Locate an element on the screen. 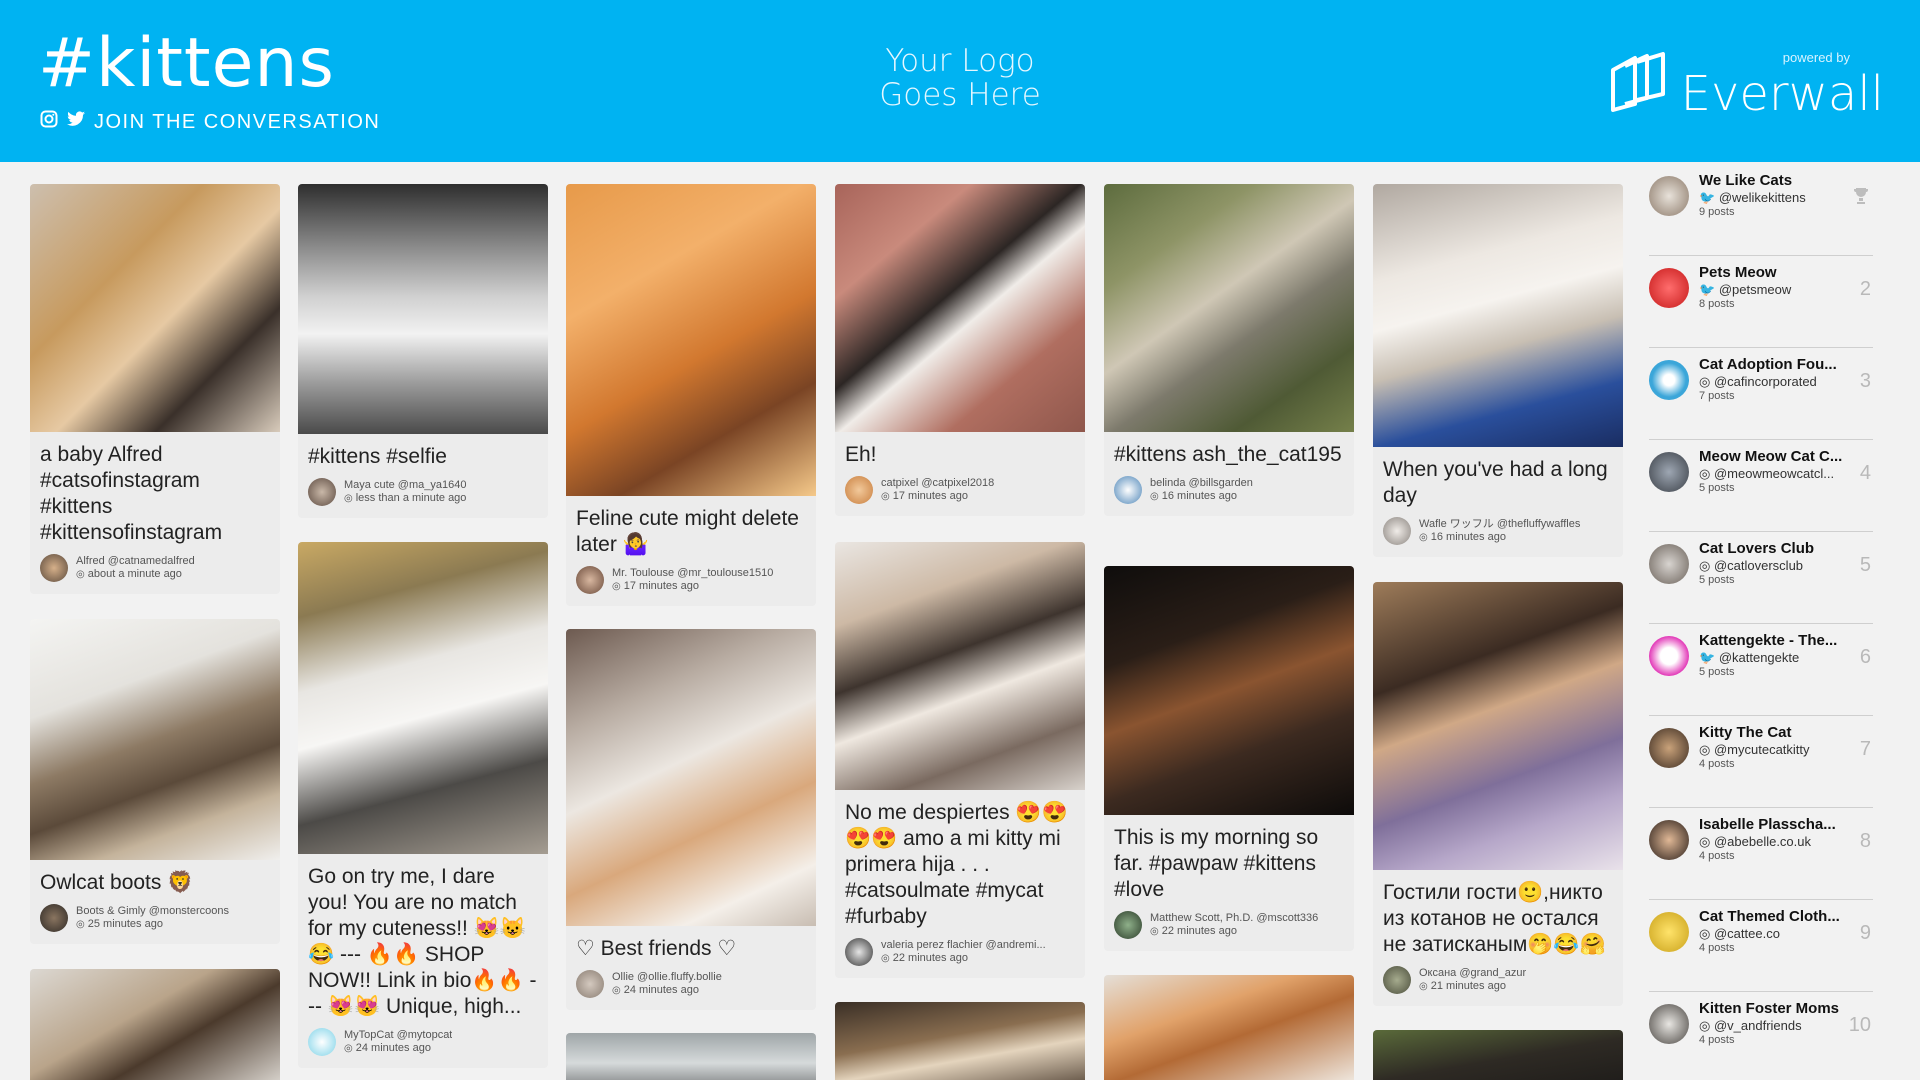 The width and height of the screenshot is (1920, 1080). join-conversation: JOIN THE CONVERSATION is located at coordinates (210, 122).